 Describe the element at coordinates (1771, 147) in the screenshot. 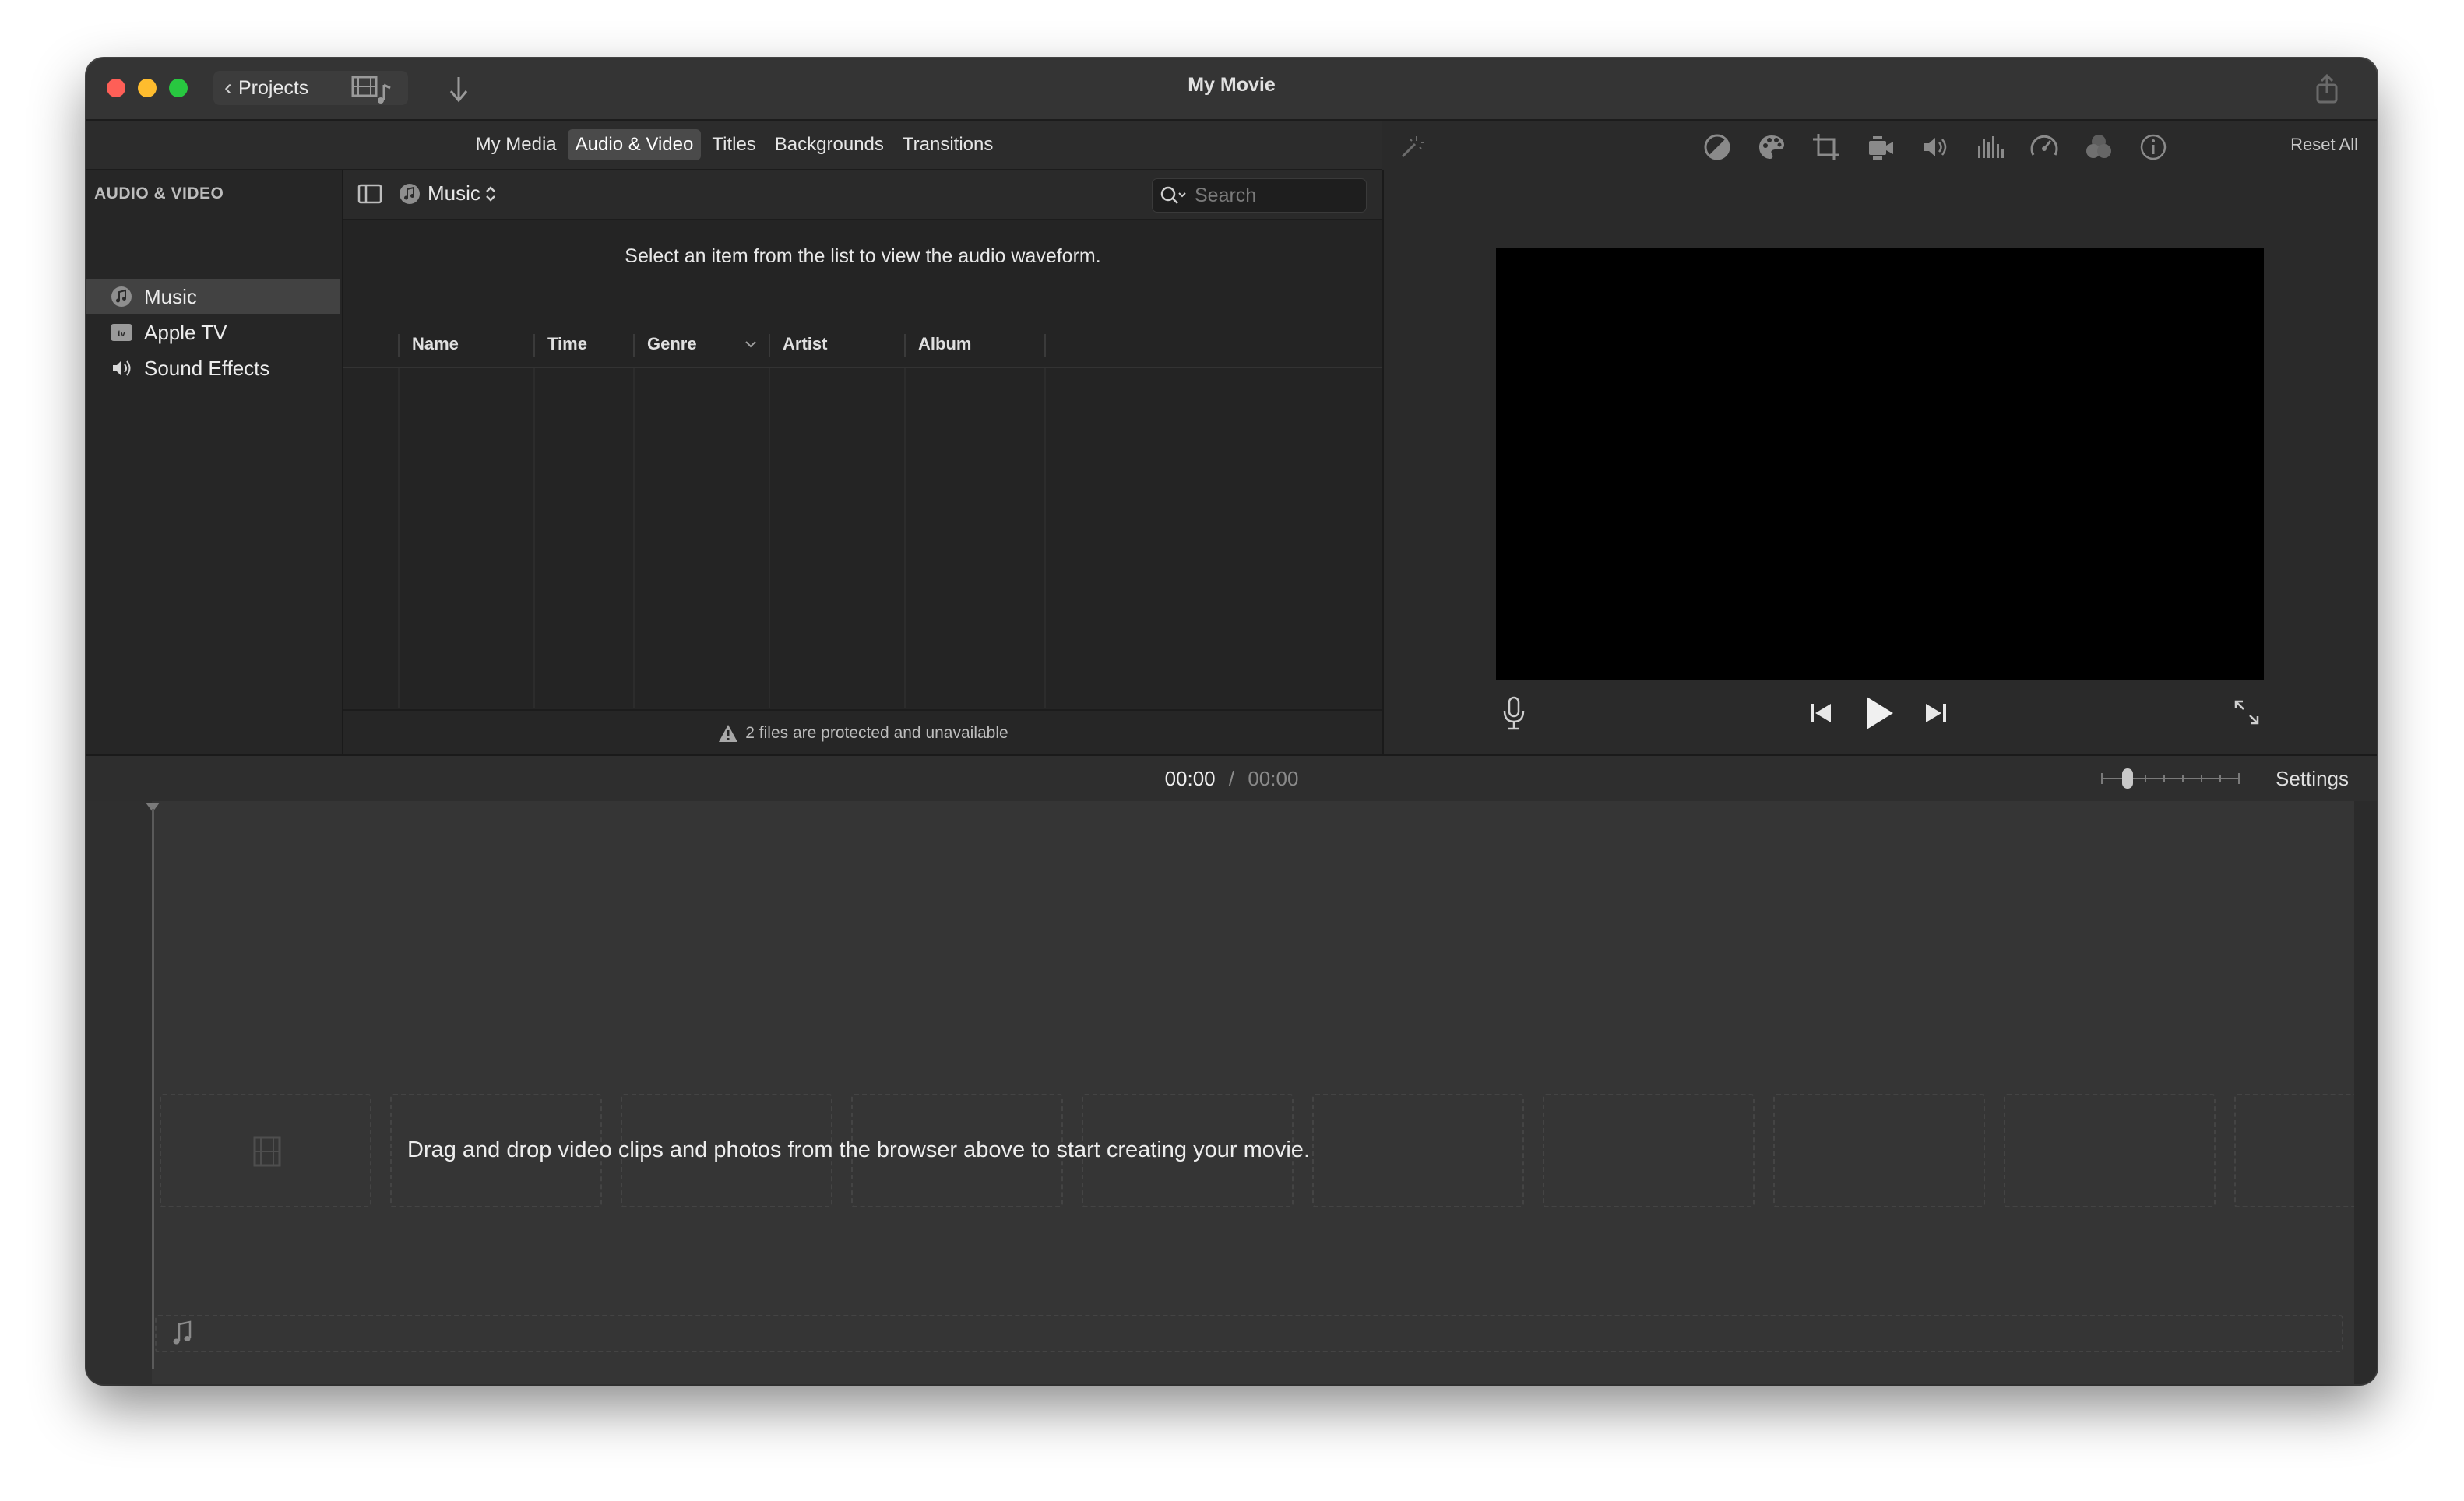

I see `color-correction-icon` at that location.